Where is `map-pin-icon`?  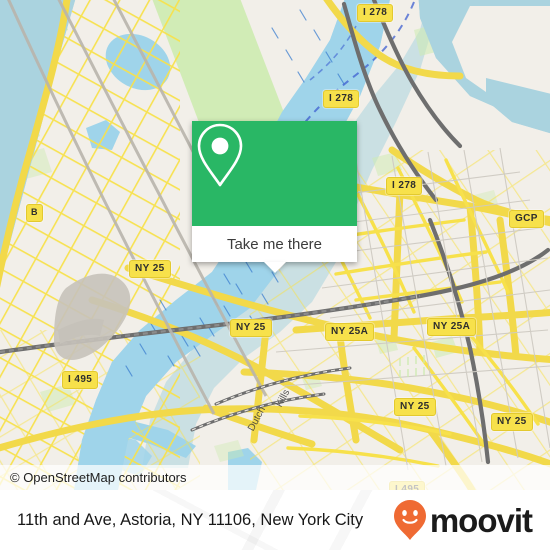 map-pin-icon is located at coordinates (220, 155).